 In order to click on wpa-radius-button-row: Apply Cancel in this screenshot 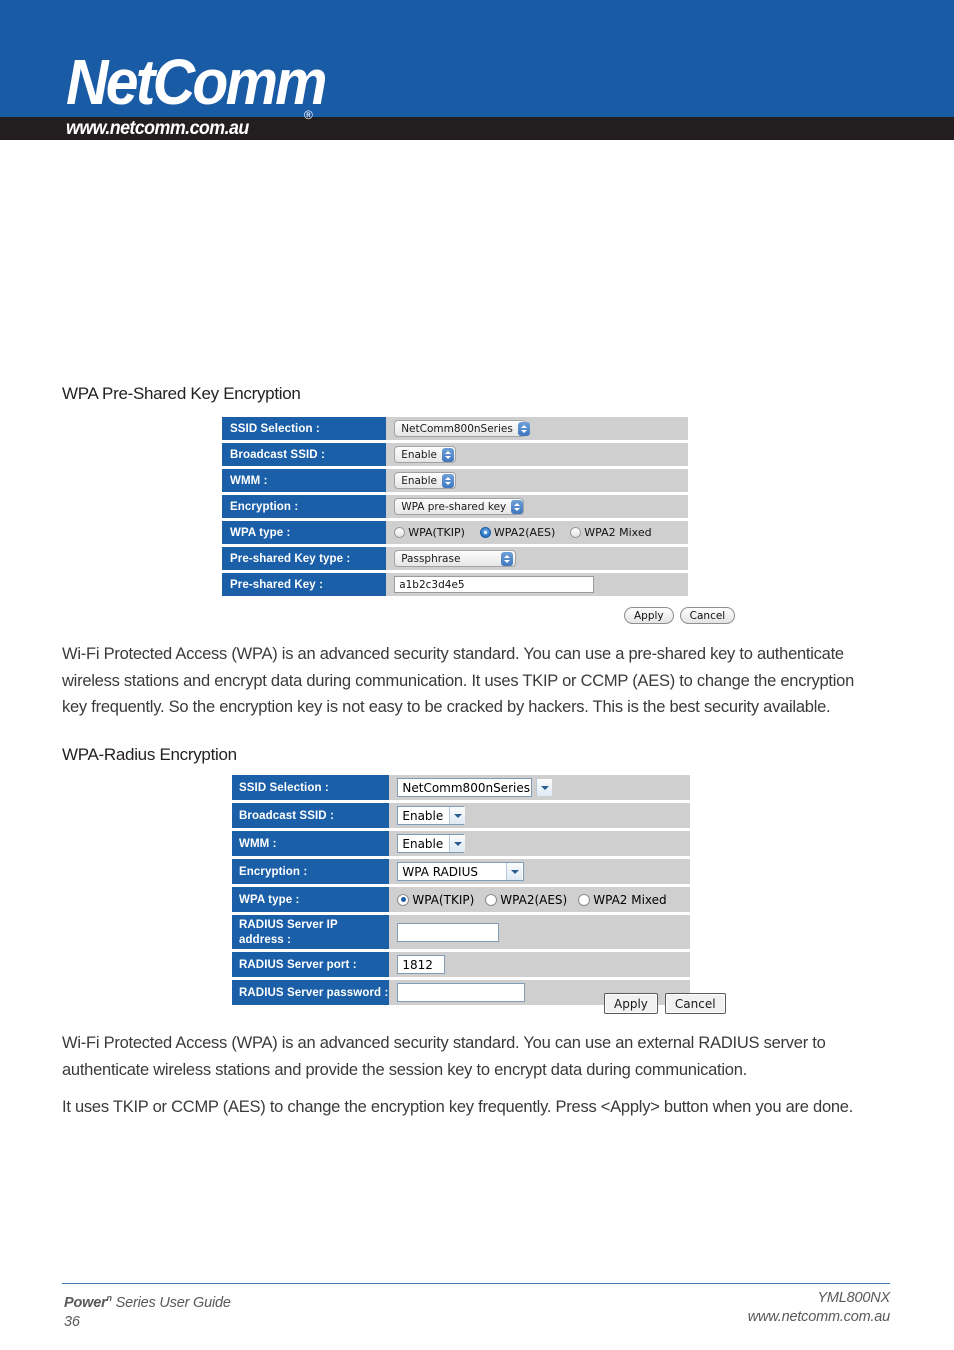, I will do `click(665, 1003)`.